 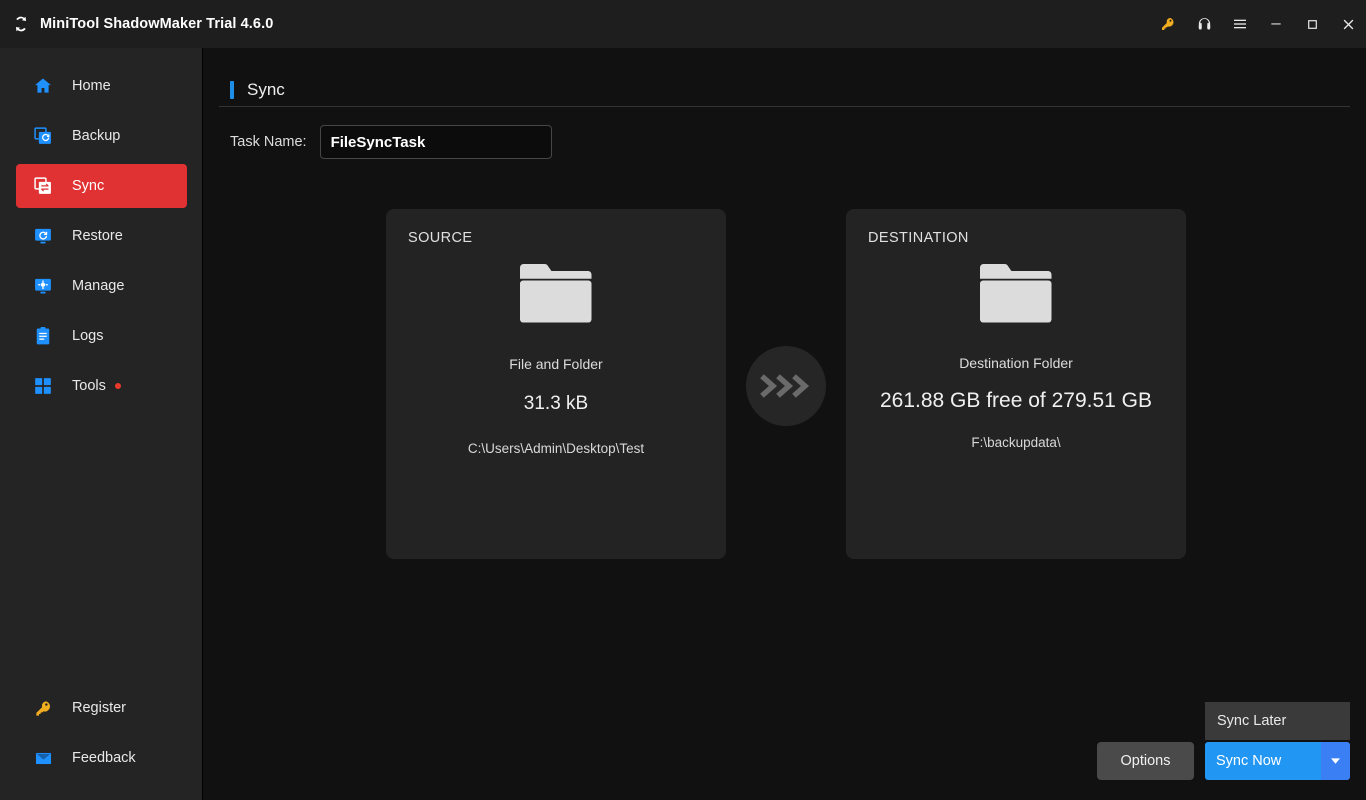 I want to click on sync-later-menu-item: Sync Later, so click(x=1277, y=721).